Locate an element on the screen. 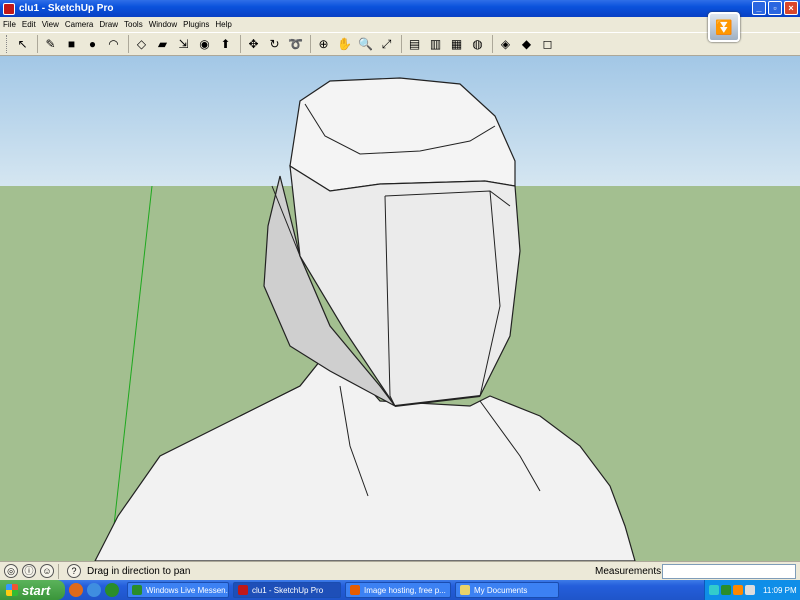  volume-icon is located at coordinates (750, 590).